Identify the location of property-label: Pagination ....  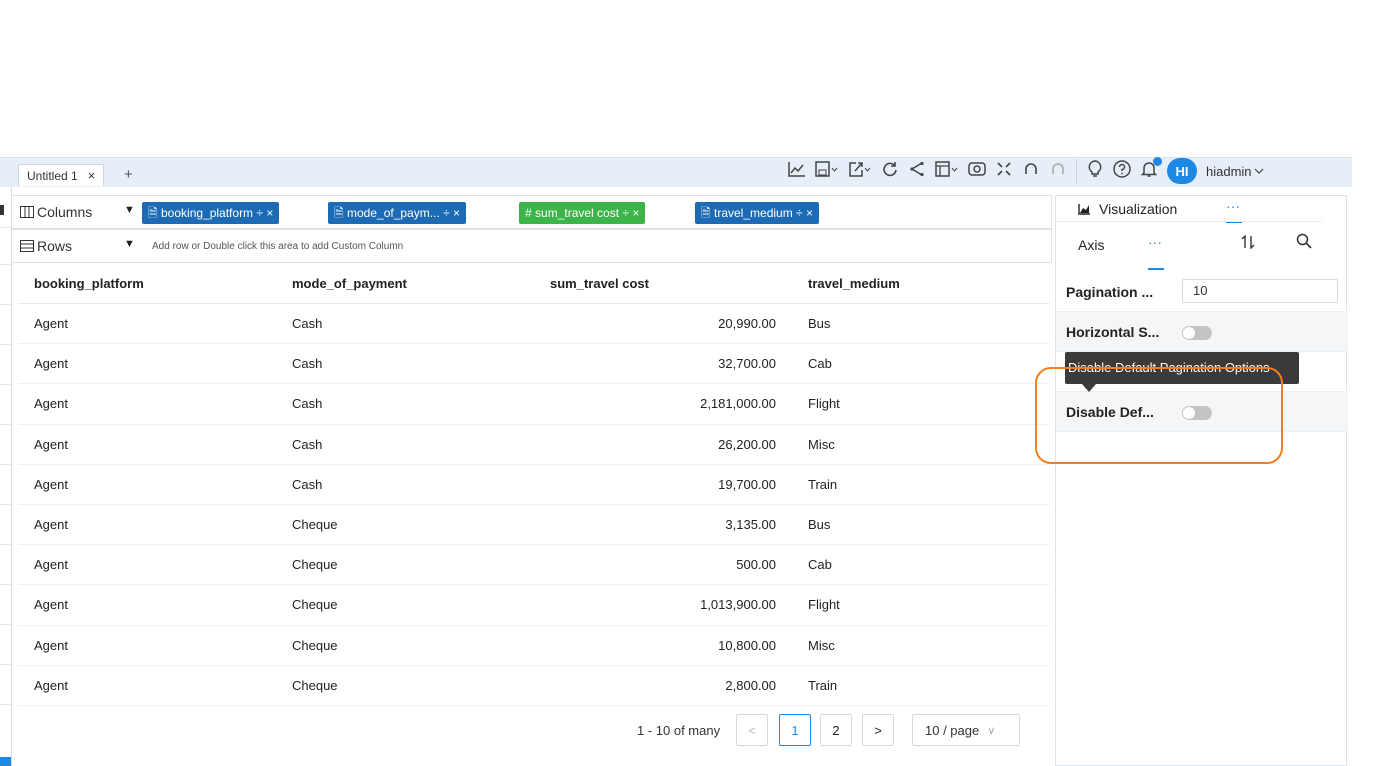
(1110, 292).